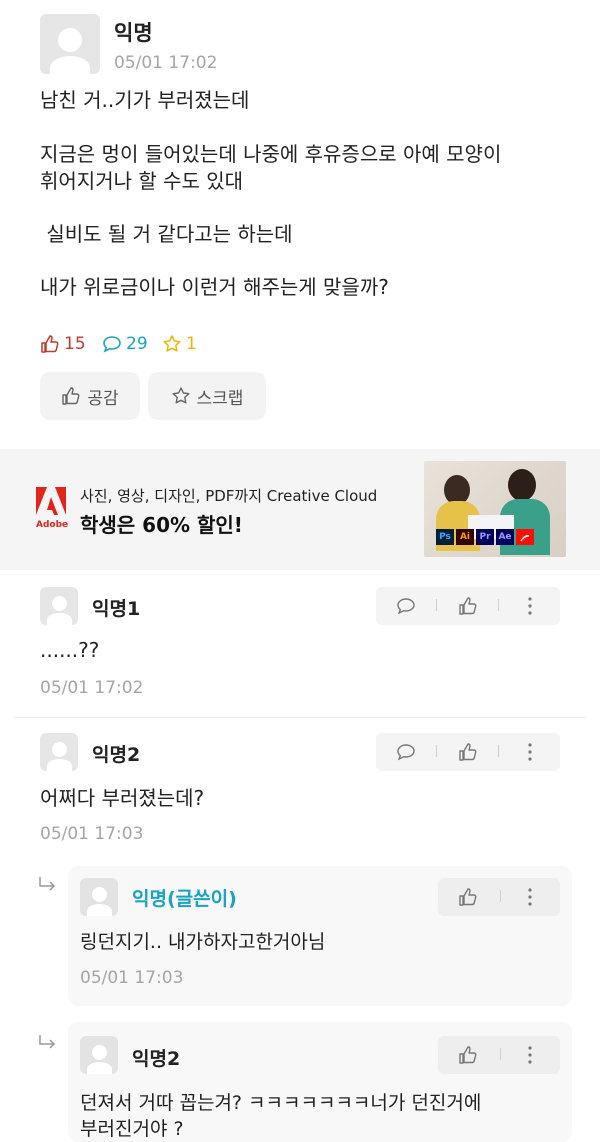 This screenshot has width=600, height=1142. I want to click on reply-timestamp: 05/01 17:03, so click(132, 978).